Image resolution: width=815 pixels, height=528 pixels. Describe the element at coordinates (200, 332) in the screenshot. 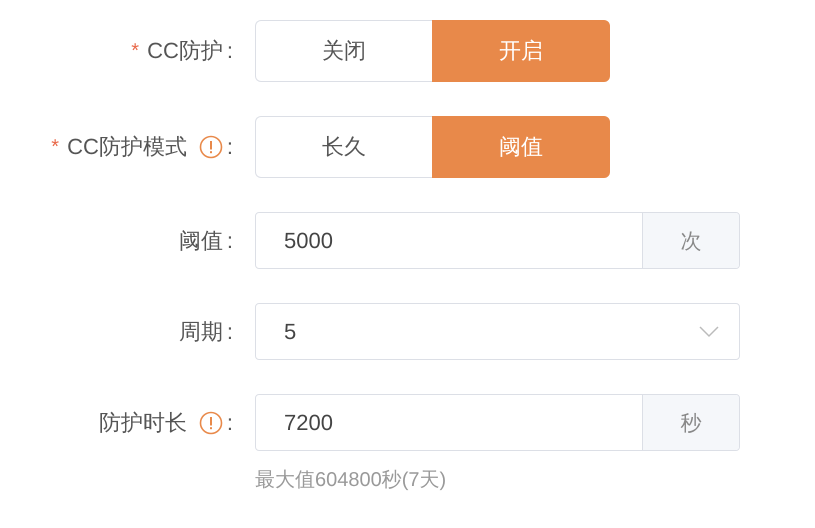

I see `field-label: 周期` at that location.